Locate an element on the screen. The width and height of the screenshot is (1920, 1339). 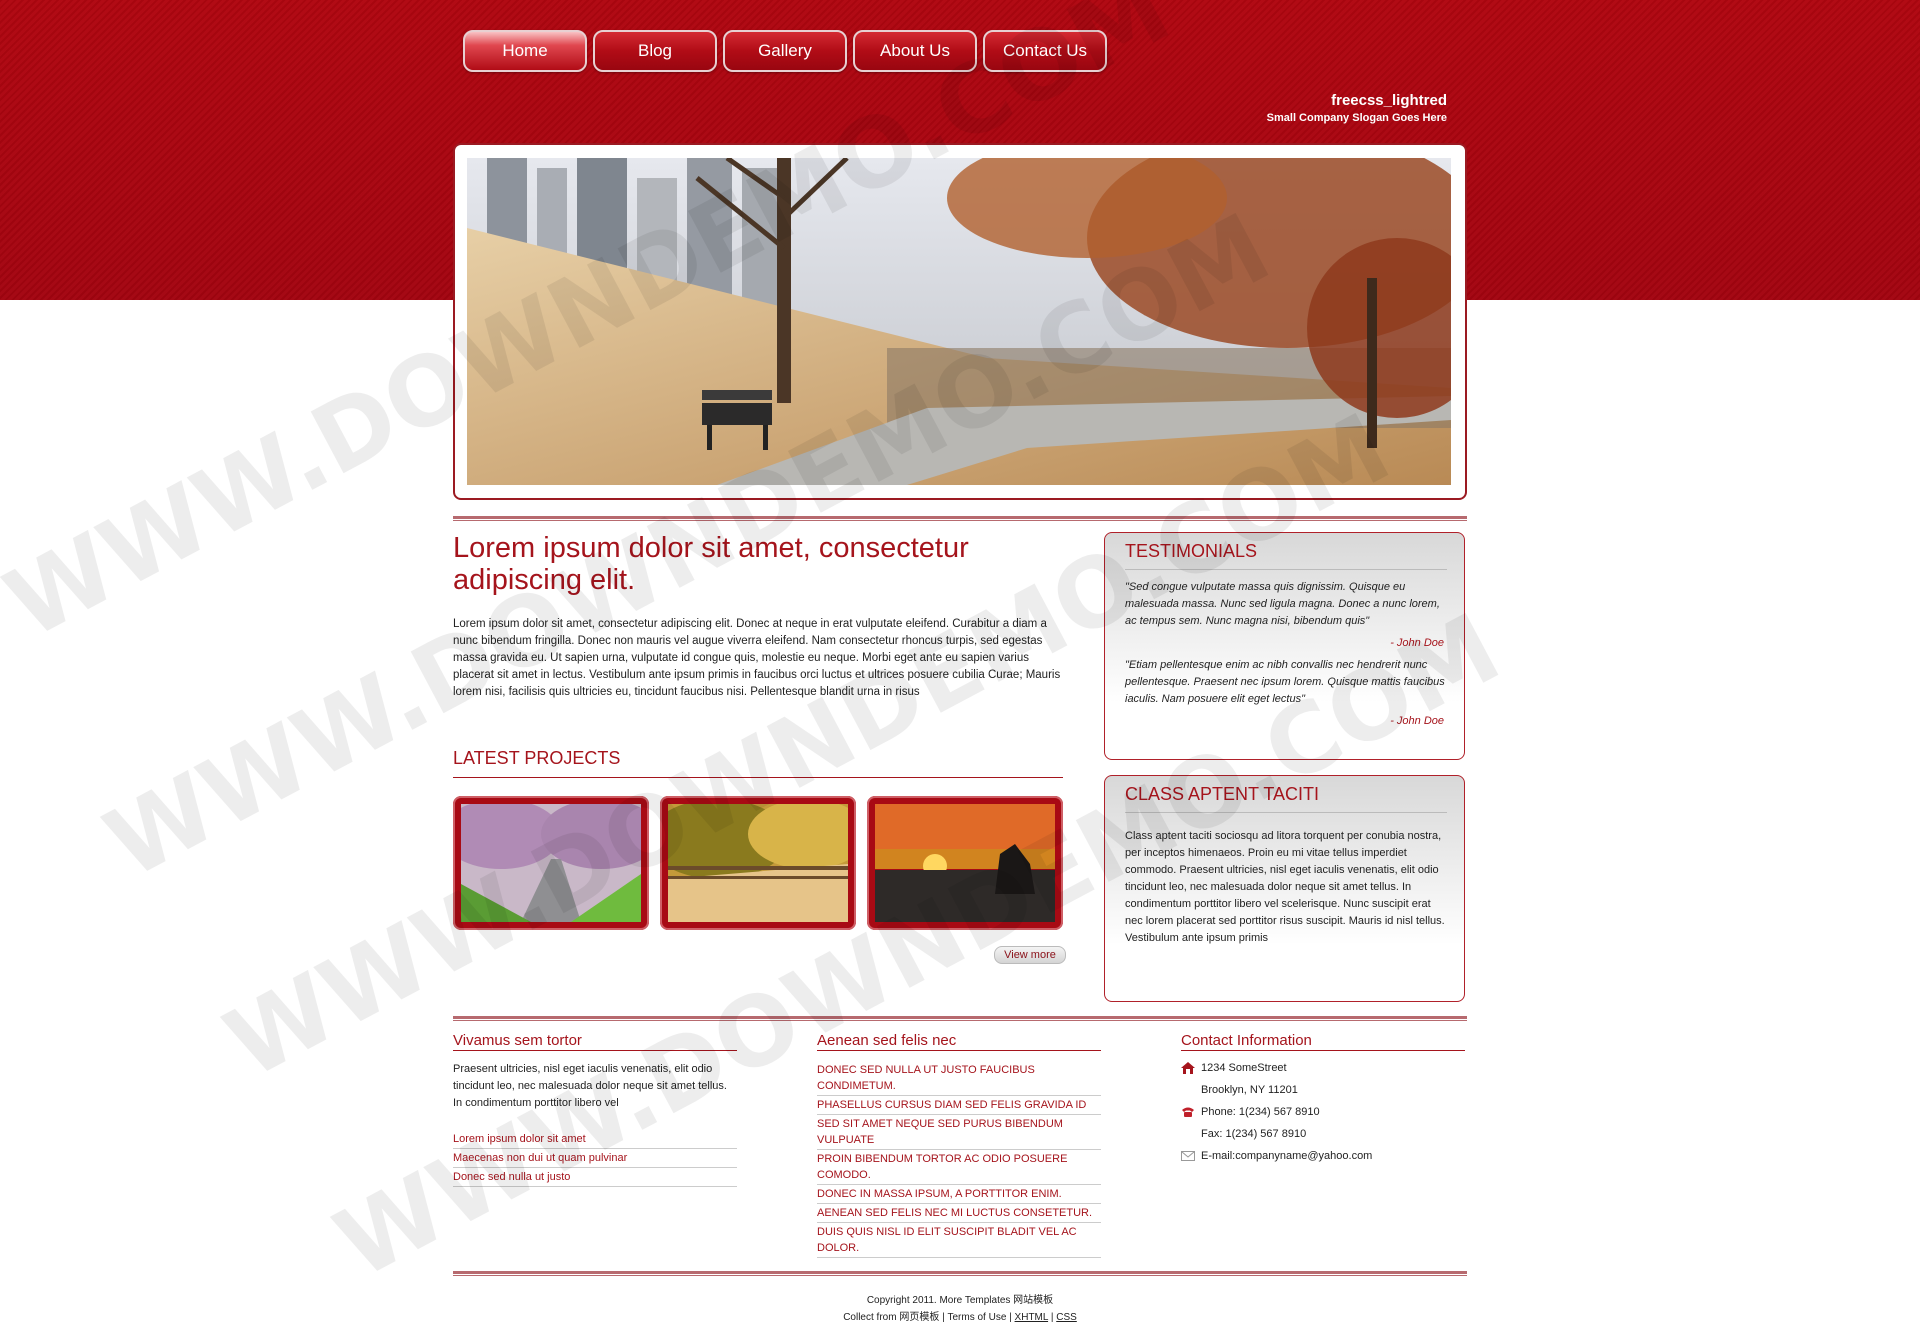
copyright-line: Copyright 2011. More Templates 网站模板 is located at coordinates (960, 1300).